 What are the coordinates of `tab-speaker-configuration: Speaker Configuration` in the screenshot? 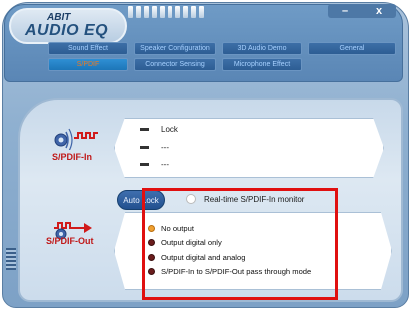 It's located at (175, 48).